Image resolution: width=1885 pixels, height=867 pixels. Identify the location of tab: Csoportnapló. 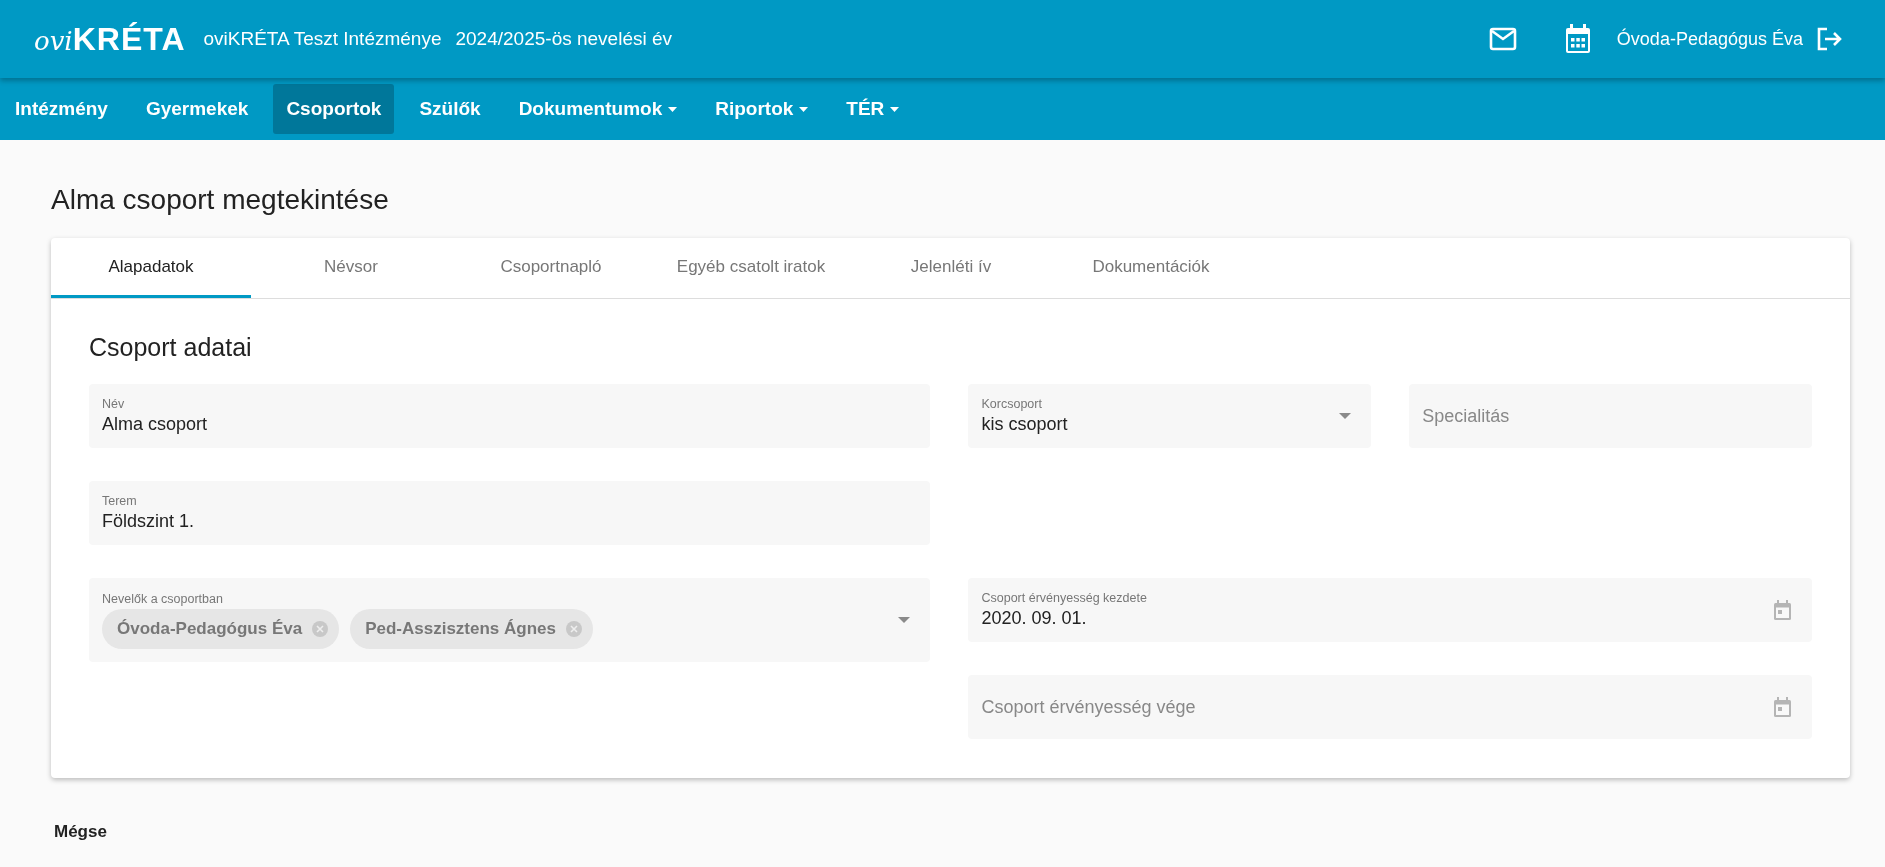
(551, 268).